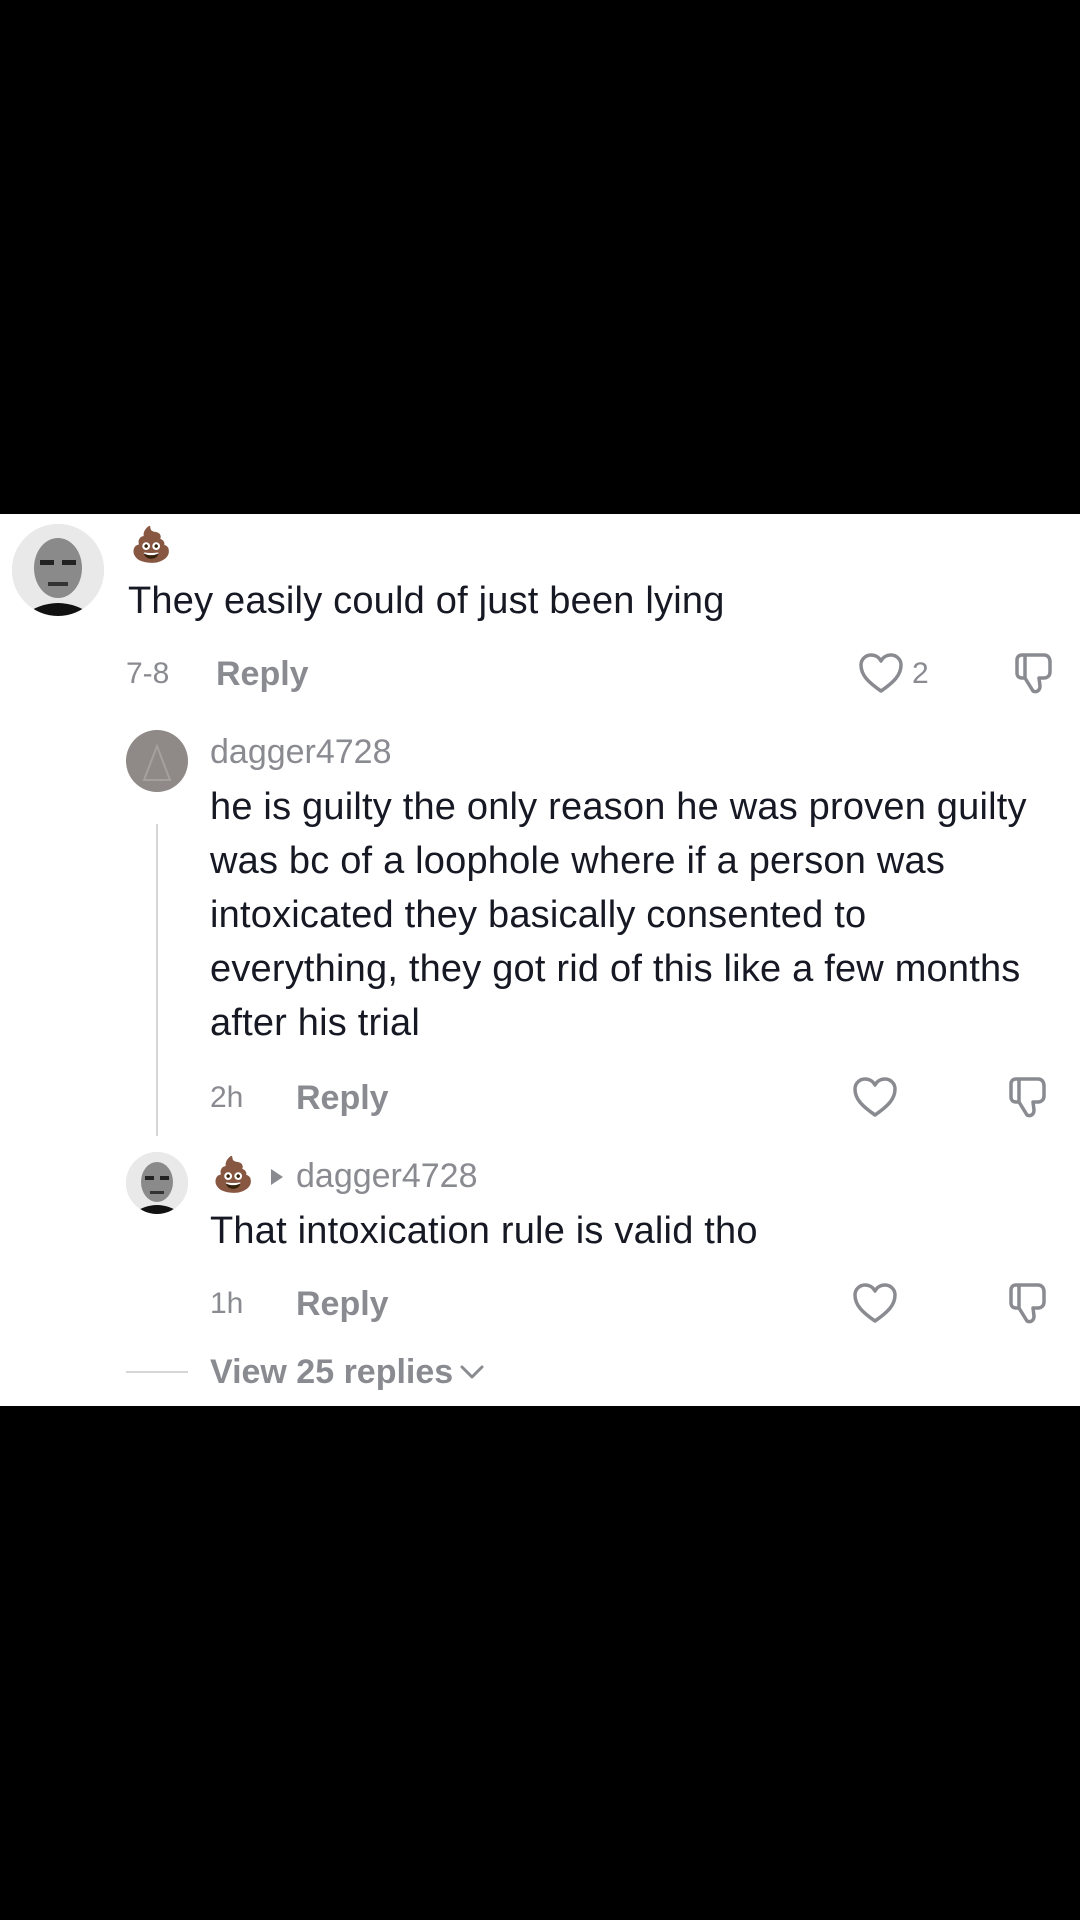 The image size is (1080, 1920). I want to click on thread-line, so click(157, 980).